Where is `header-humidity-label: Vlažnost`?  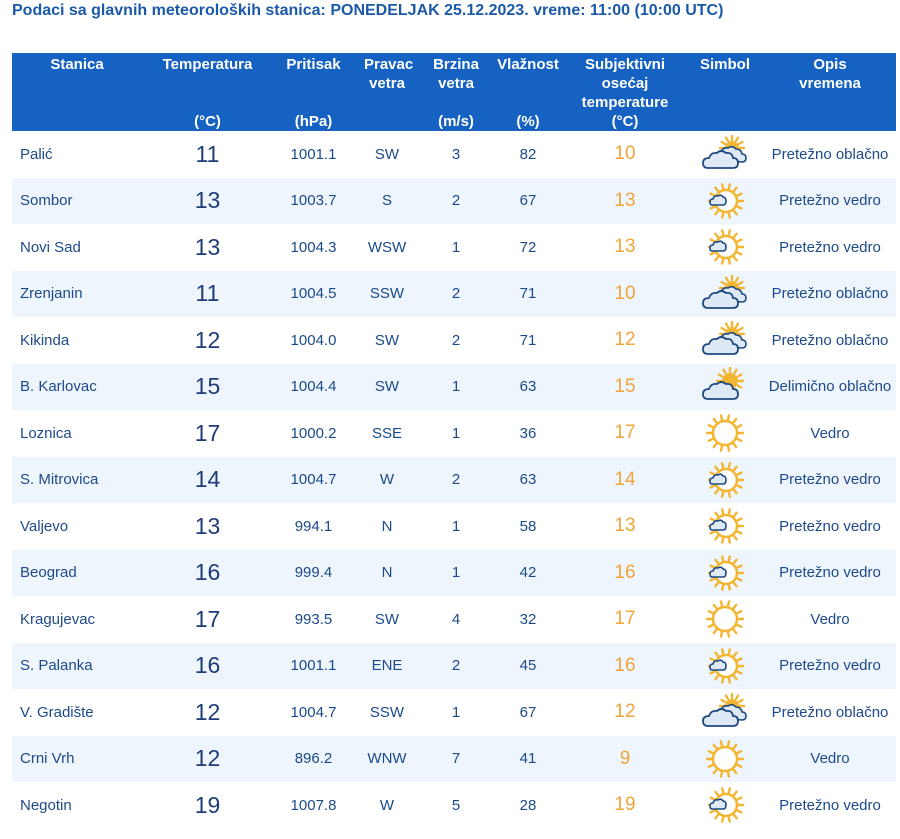 header-humidity-label: Vlažnost is located at coordinates (528, 64).